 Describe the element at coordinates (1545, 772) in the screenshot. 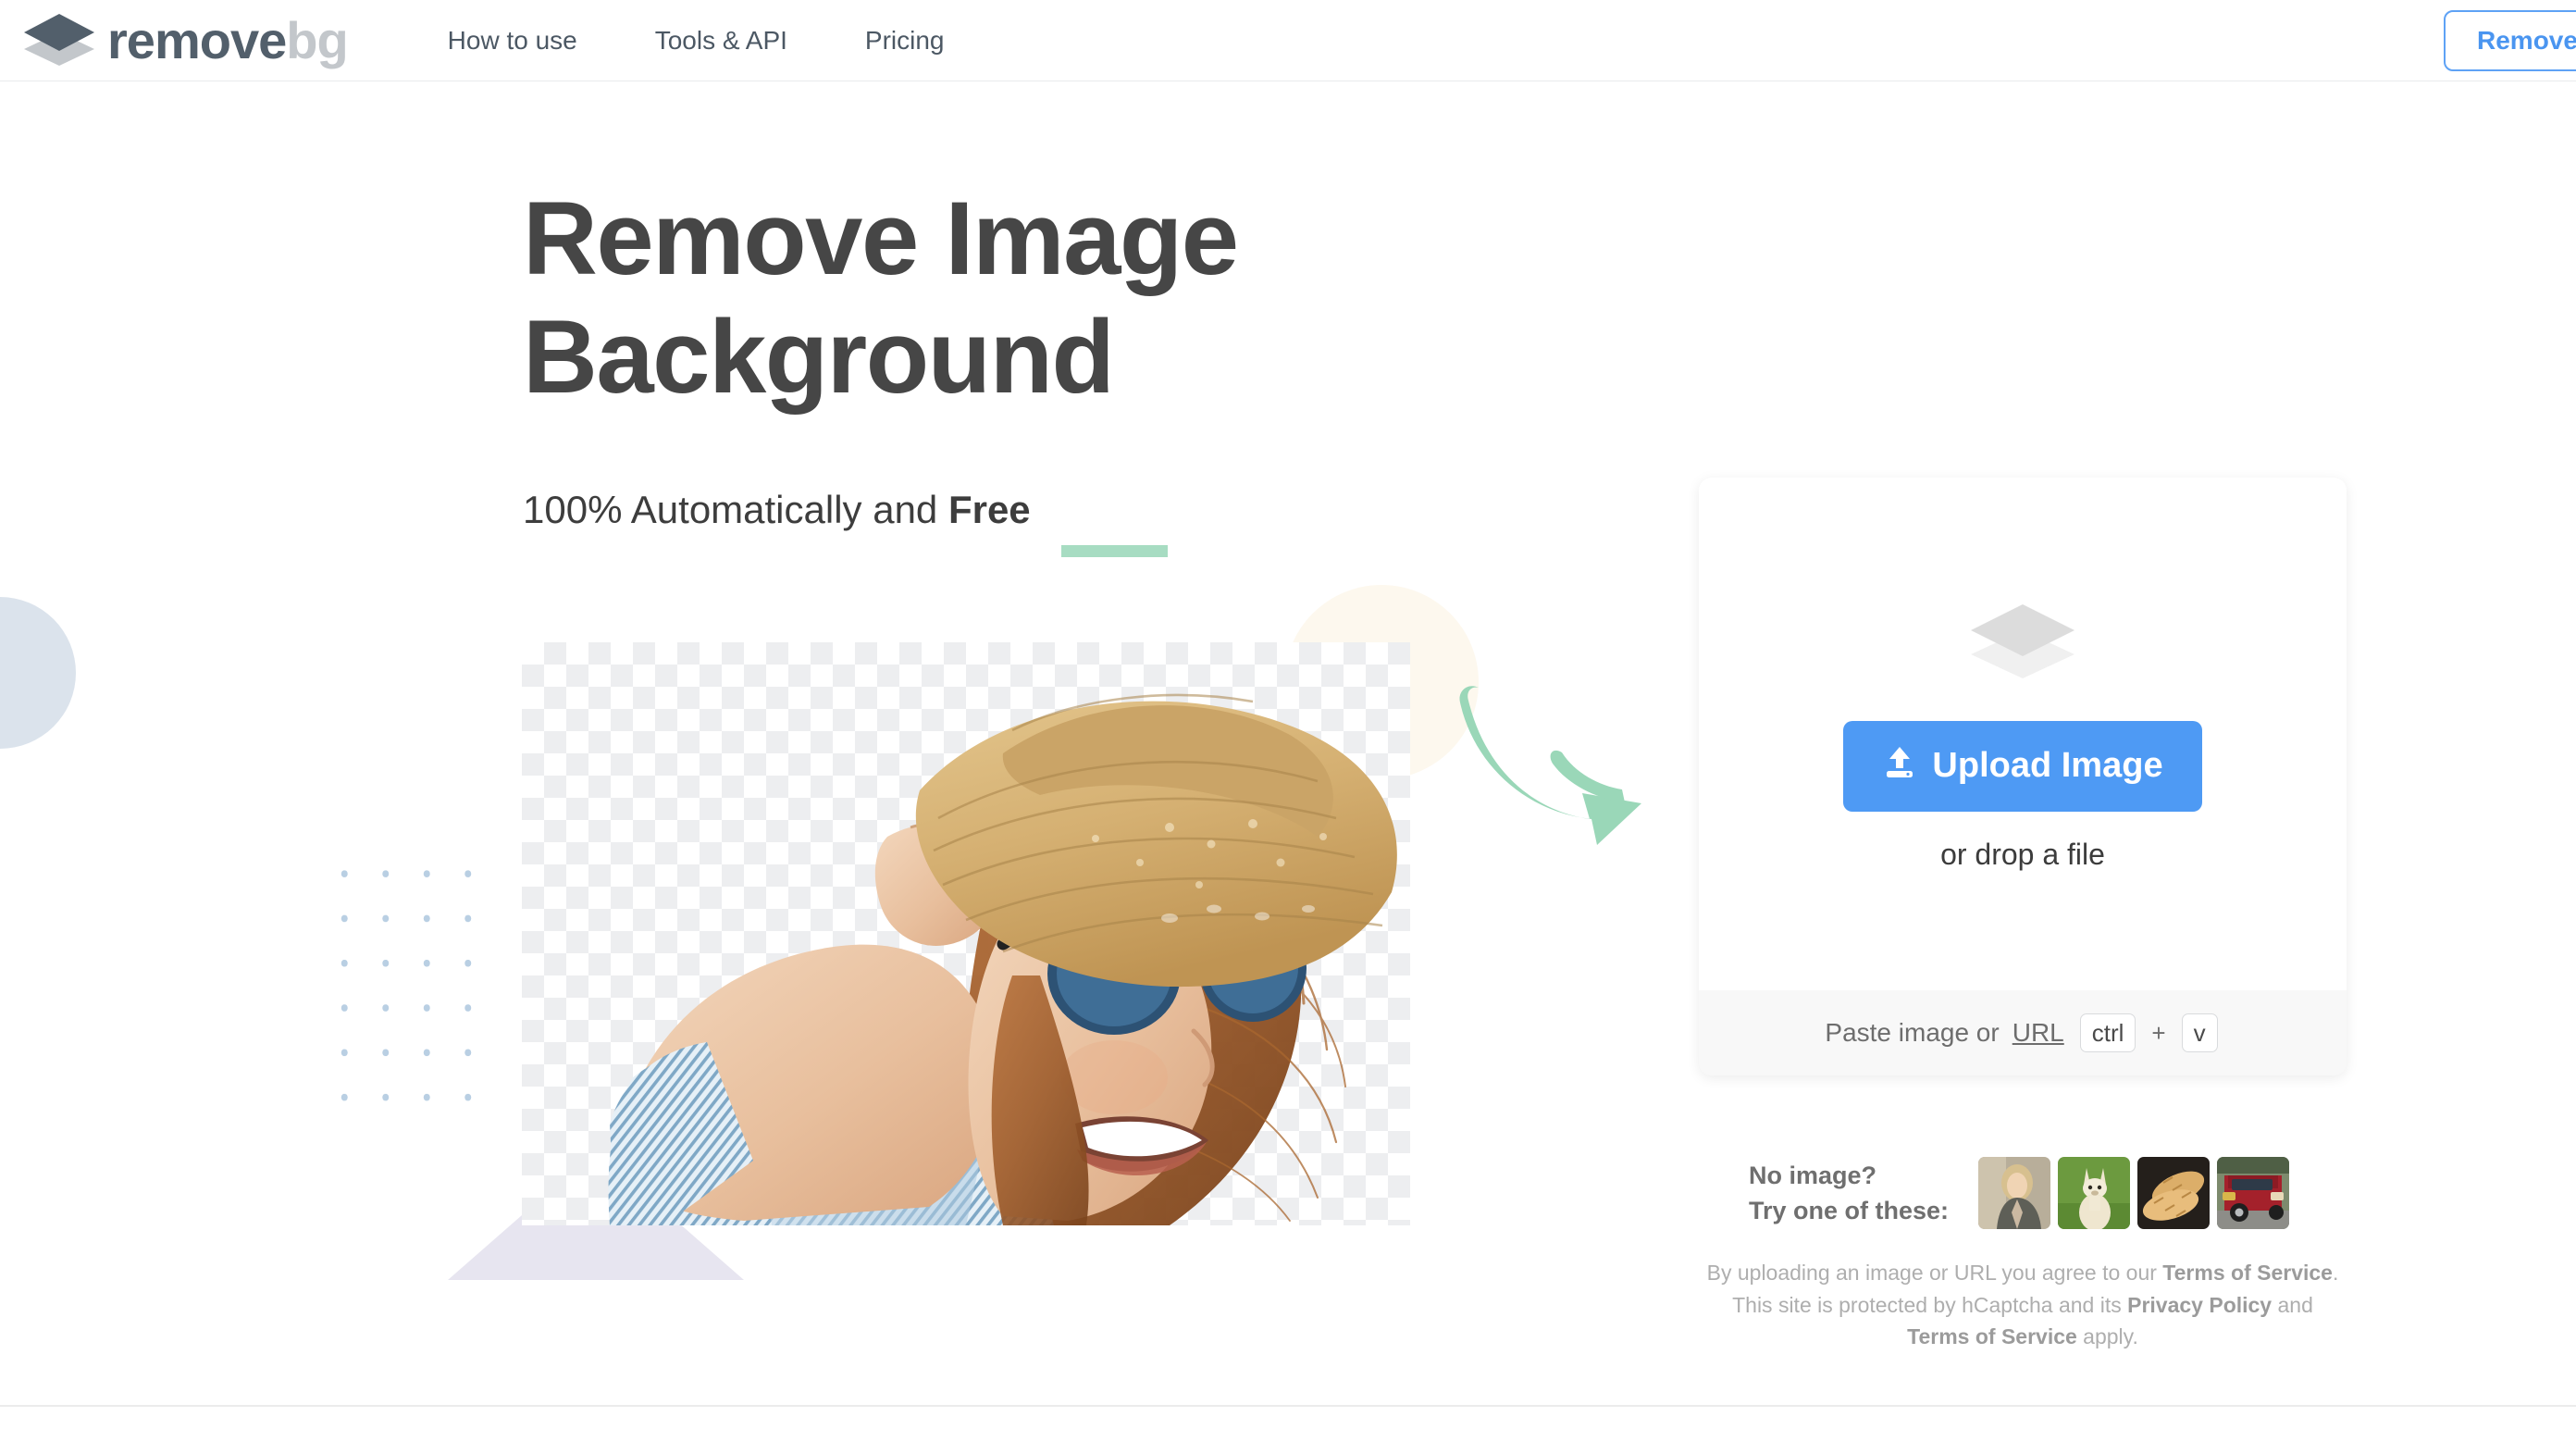

I see `green-arrow-icon` at that location.